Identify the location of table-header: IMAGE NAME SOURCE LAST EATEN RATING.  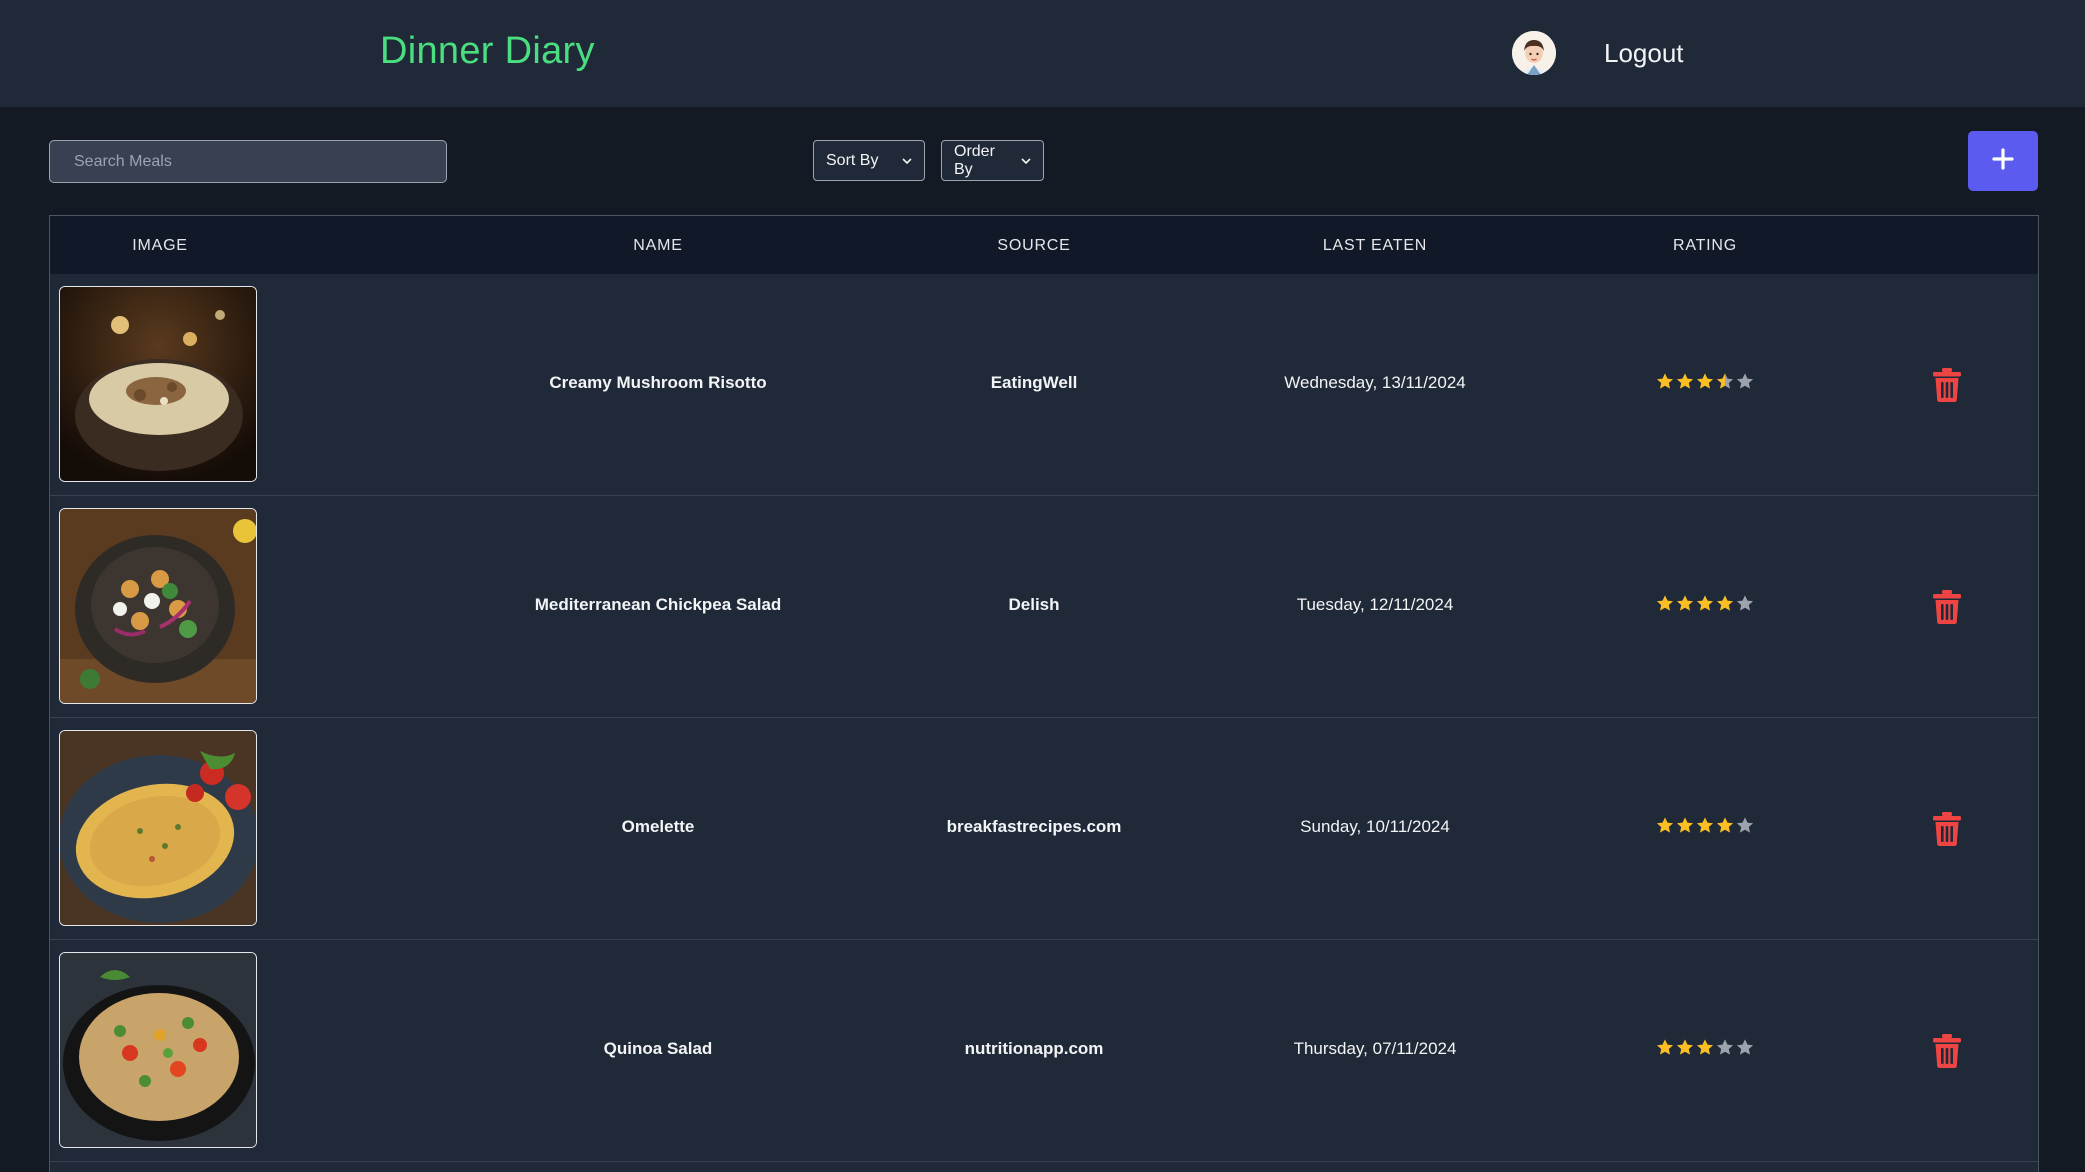
(1044, 245).